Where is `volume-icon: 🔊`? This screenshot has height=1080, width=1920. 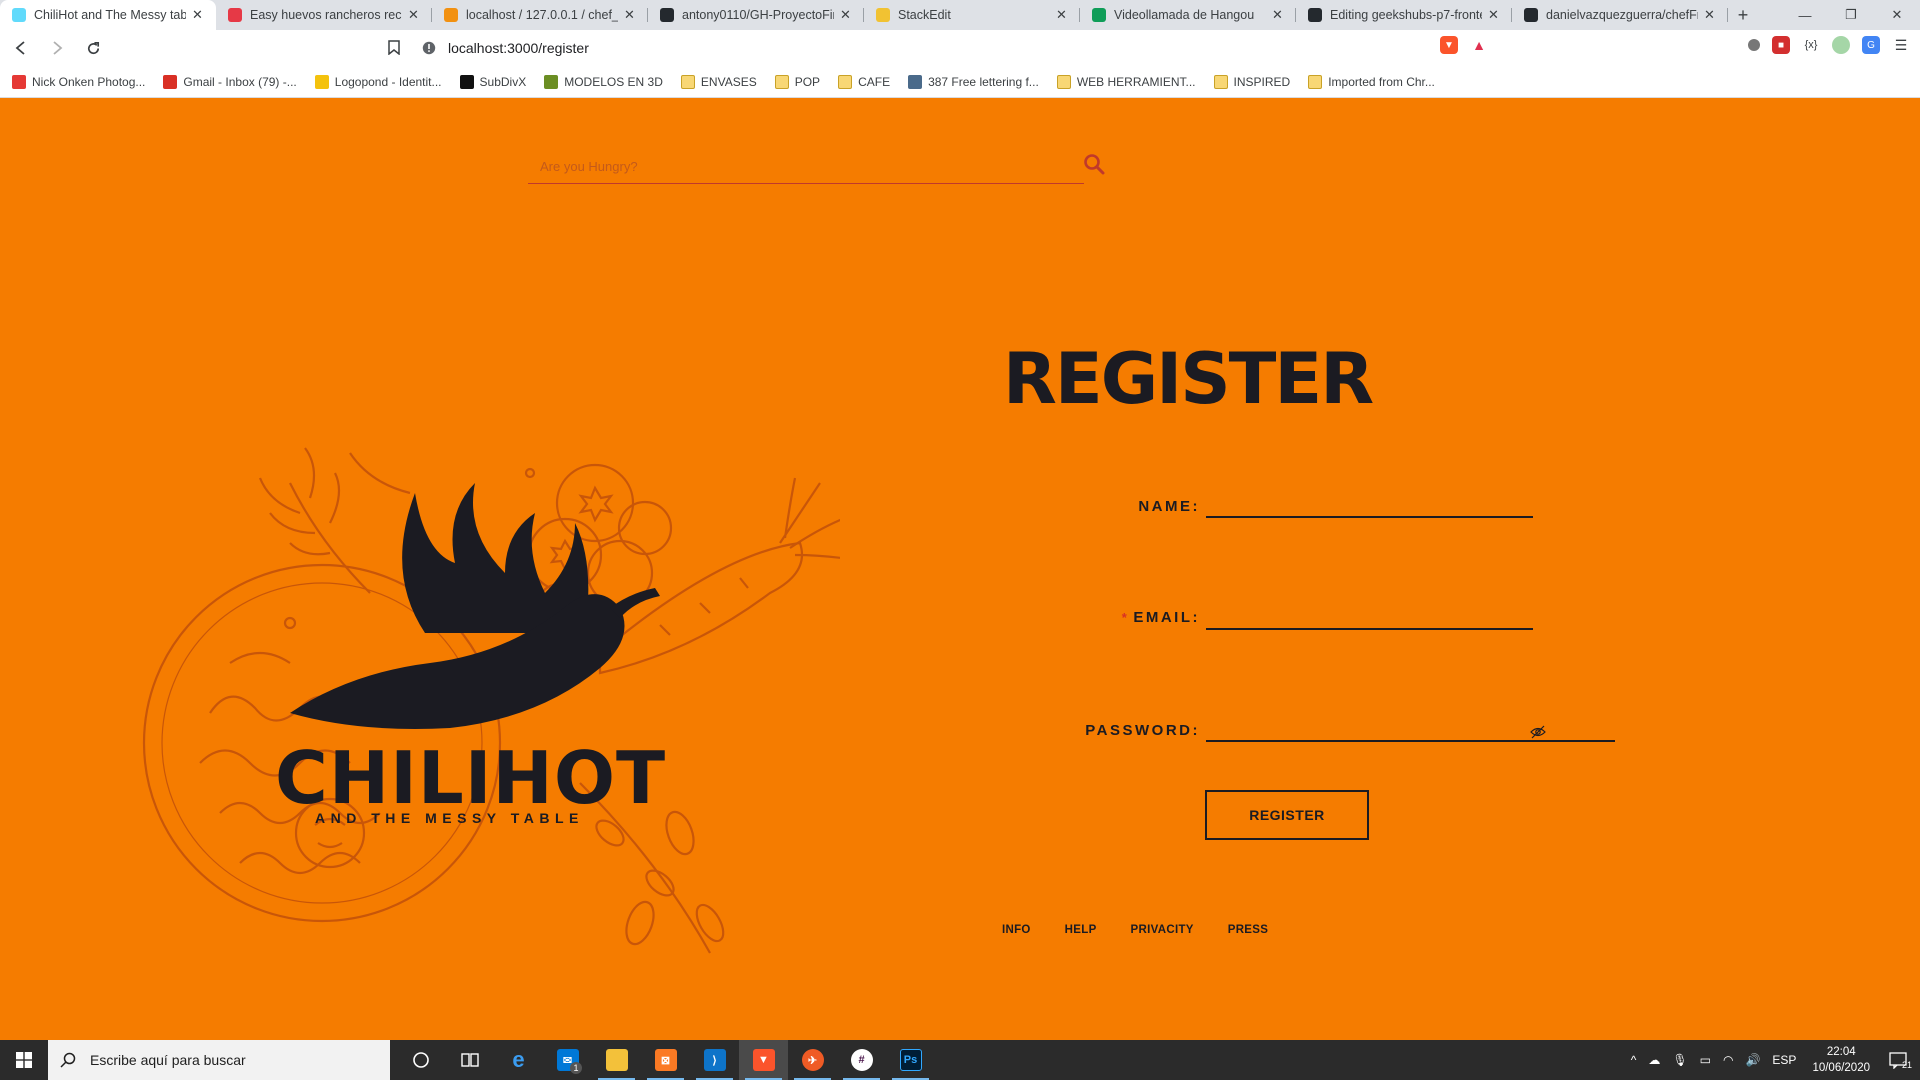
volume-icon: 🔊 is located at coordinates (1752, 1060).